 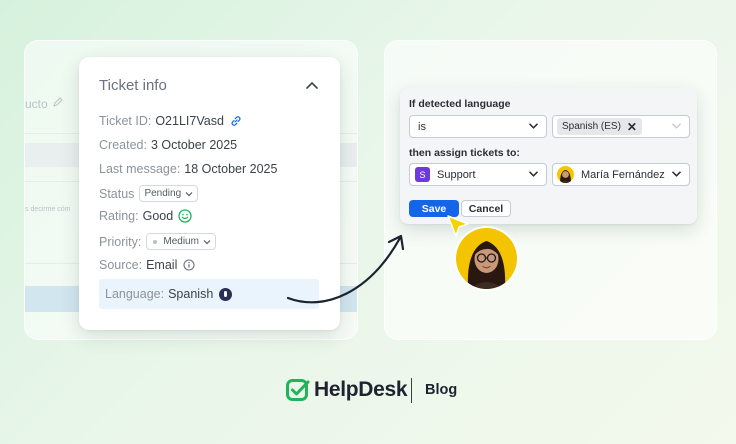 What do you see at coordinates (58, 102) in the screenshot?
I see `pencil-icon` at bounding box center [58, 102].